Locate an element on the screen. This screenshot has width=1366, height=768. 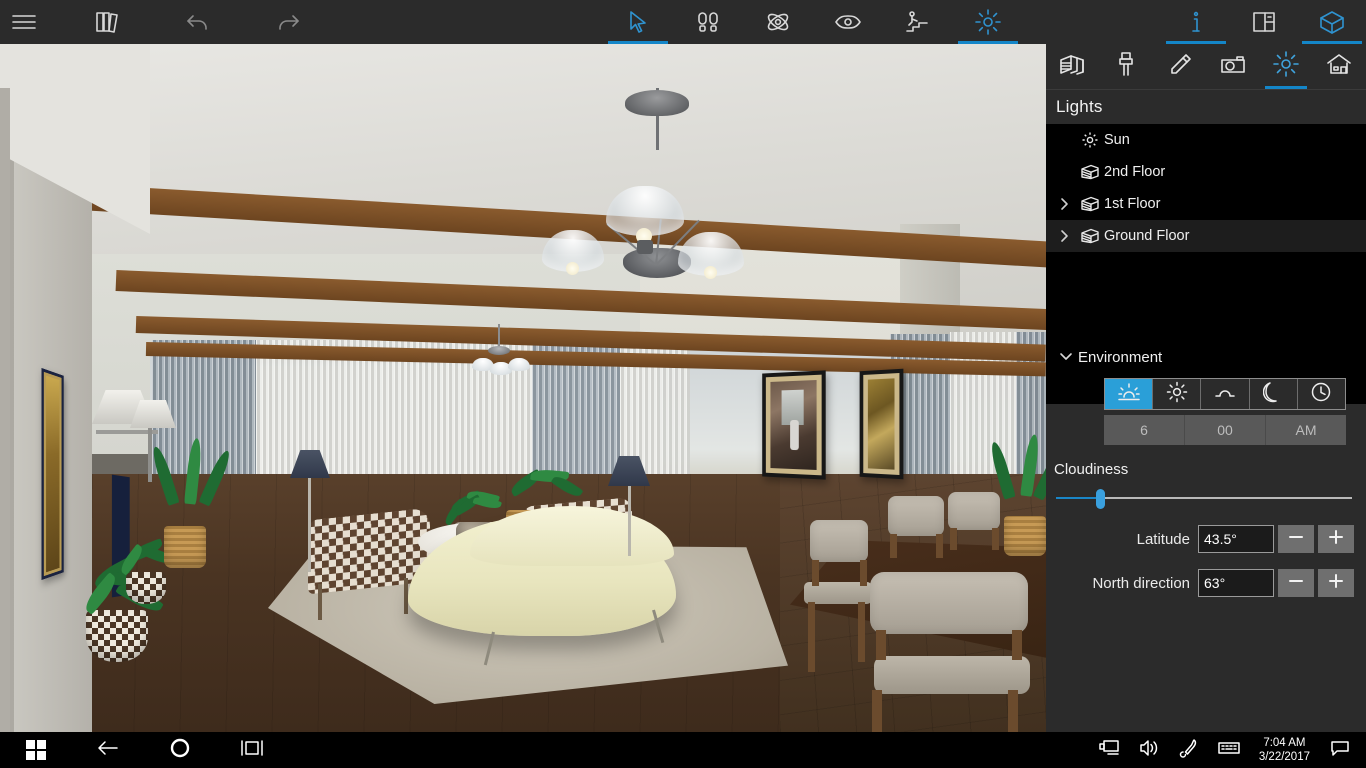
environment-preset-group is located at coordinates (1225, 394).